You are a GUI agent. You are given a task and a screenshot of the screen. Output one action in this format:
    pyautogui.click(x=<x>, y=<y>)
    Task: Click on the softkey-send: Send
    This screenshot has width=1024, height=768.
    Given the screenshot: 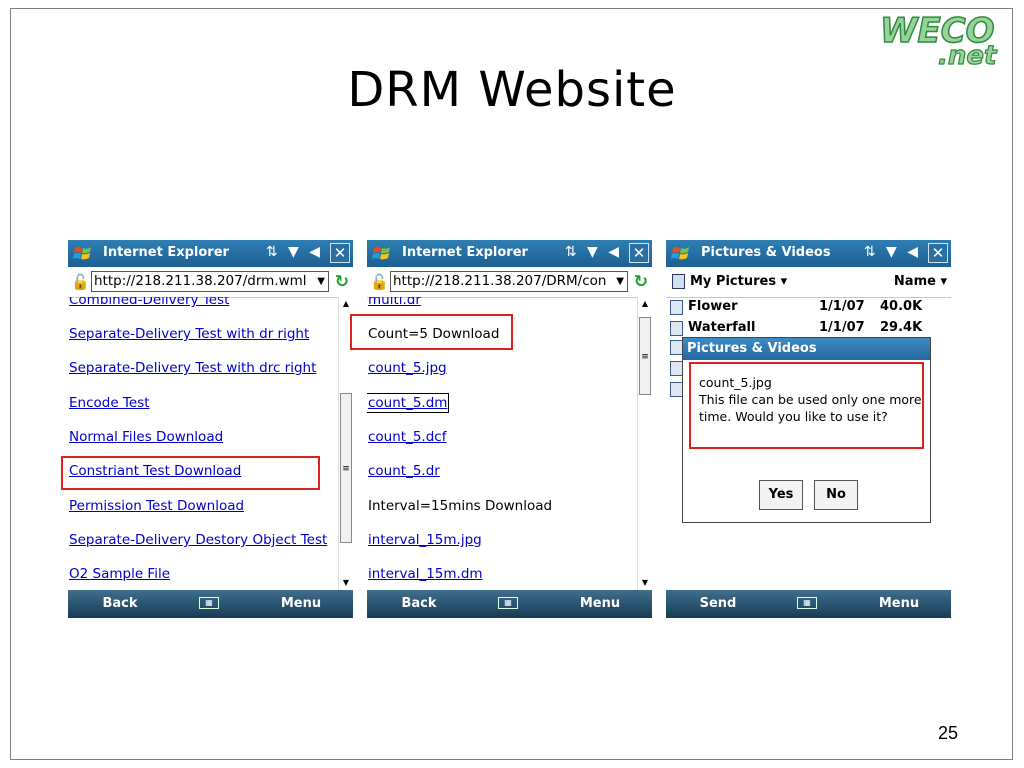 What is the action you would take?
    pyautogui.click(x=718, y=604)
    